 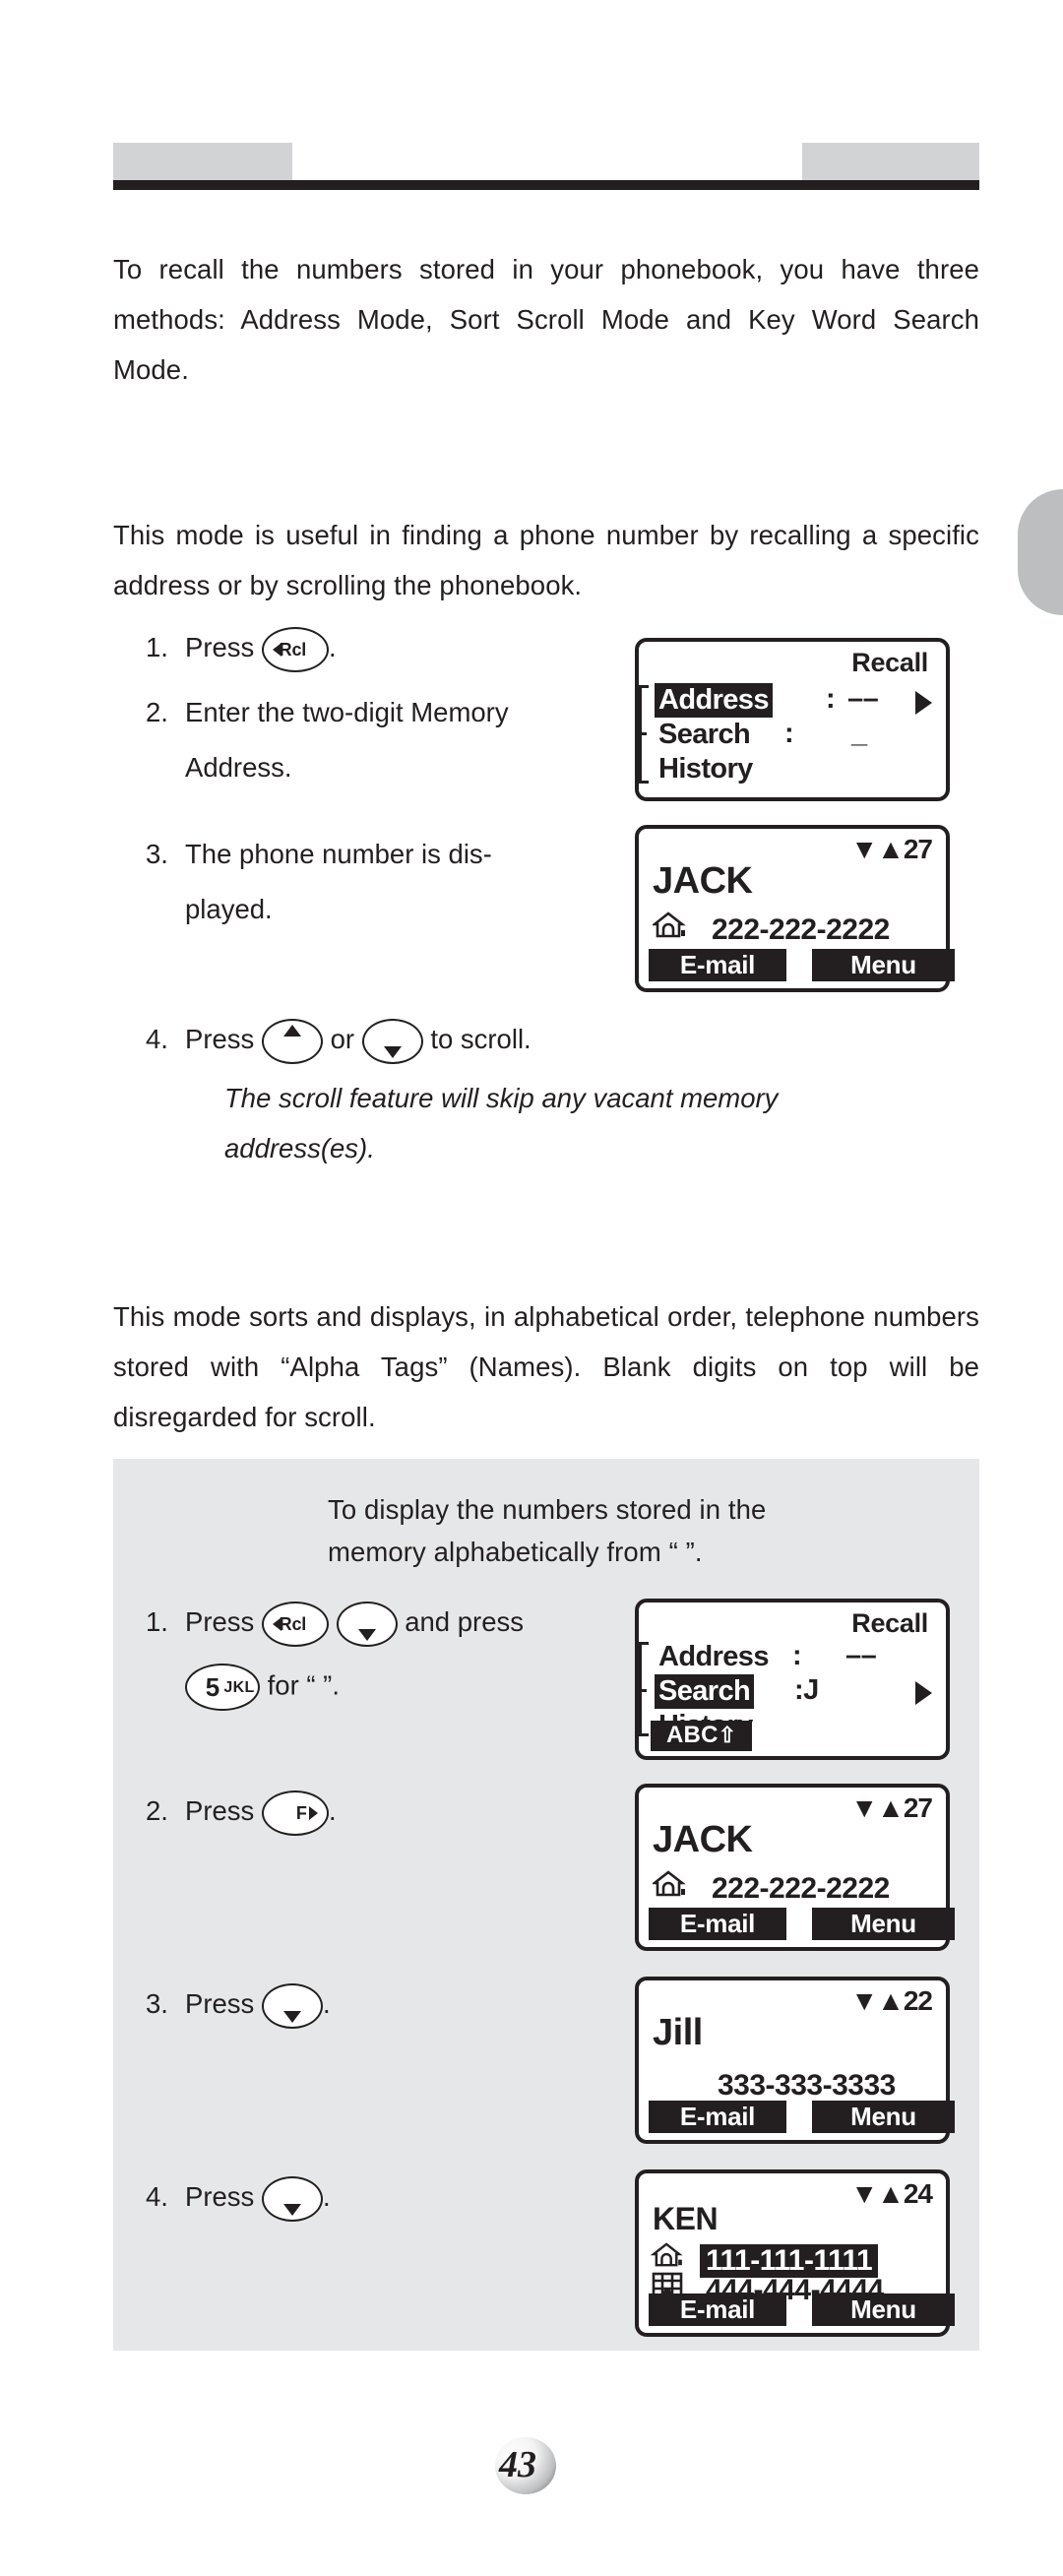 I want to click on header-tab-right, so click(x=890, y=161).